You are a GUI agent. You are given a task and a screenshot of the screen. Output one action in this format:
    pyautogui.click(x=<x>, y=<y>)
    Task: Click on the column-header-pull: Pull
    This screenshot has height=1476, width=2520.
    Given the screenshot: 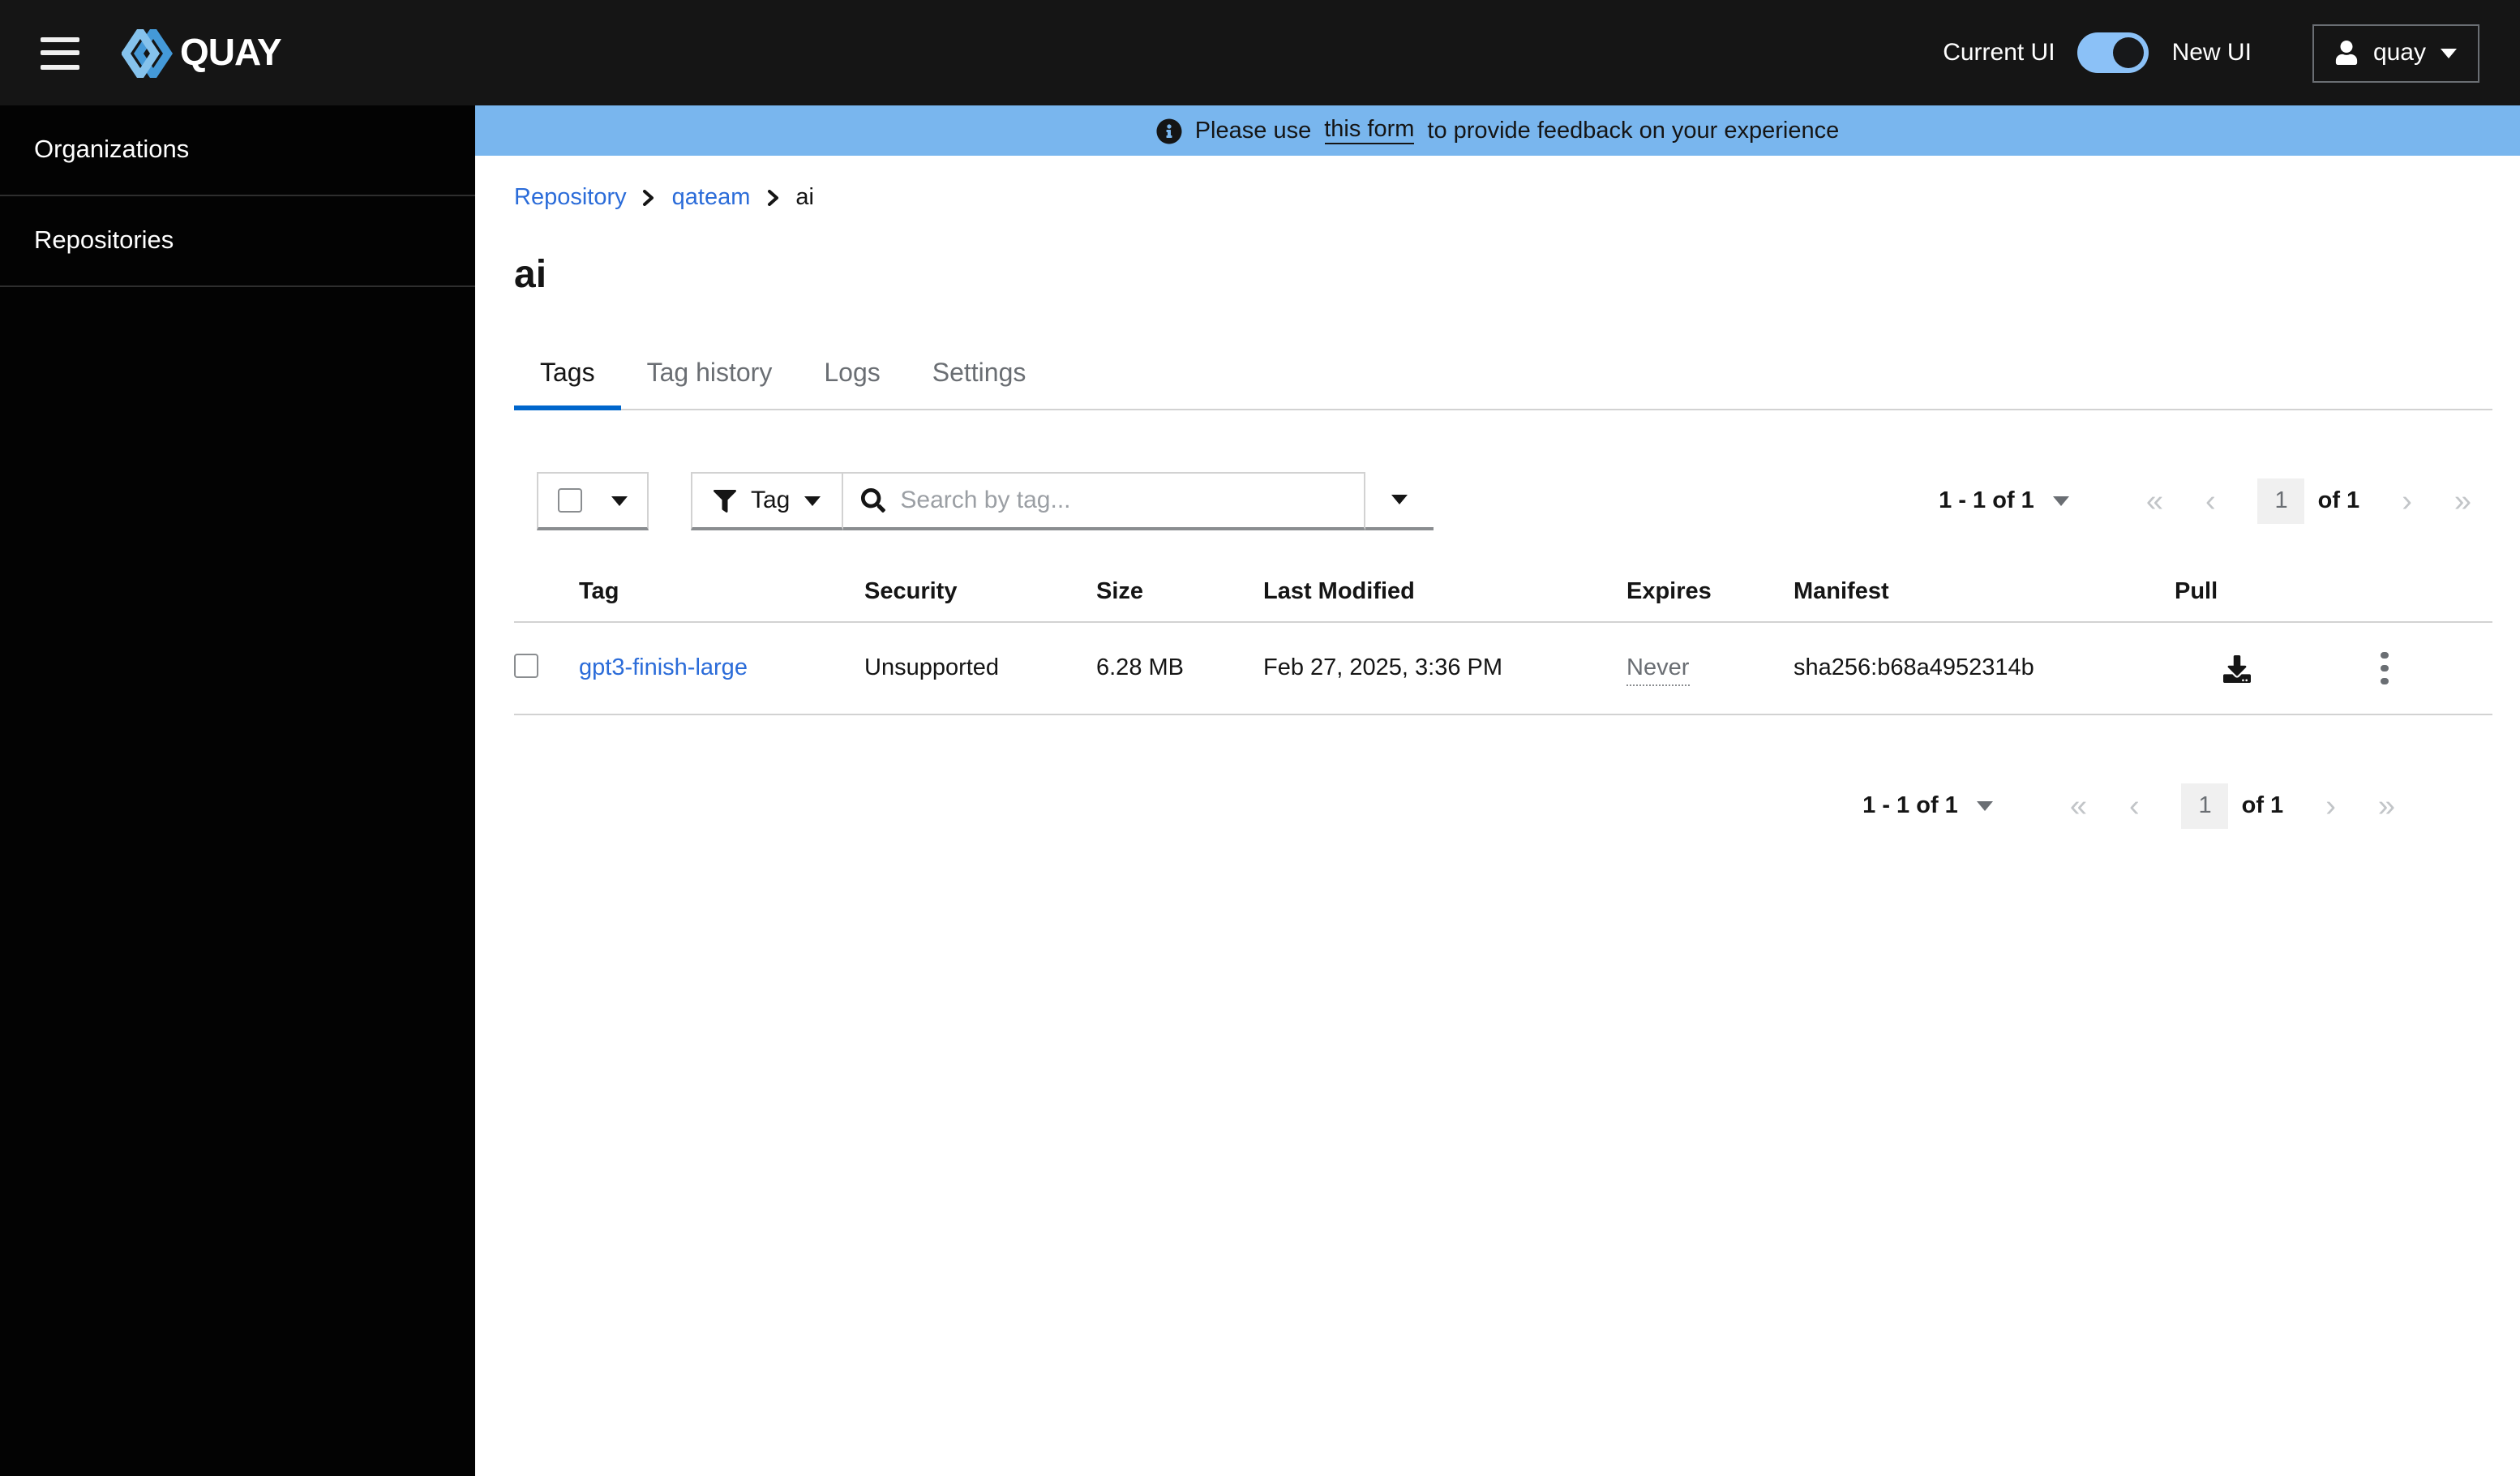 What is the action you would take?
    pyautogui.click(x=2273, y=594)
    